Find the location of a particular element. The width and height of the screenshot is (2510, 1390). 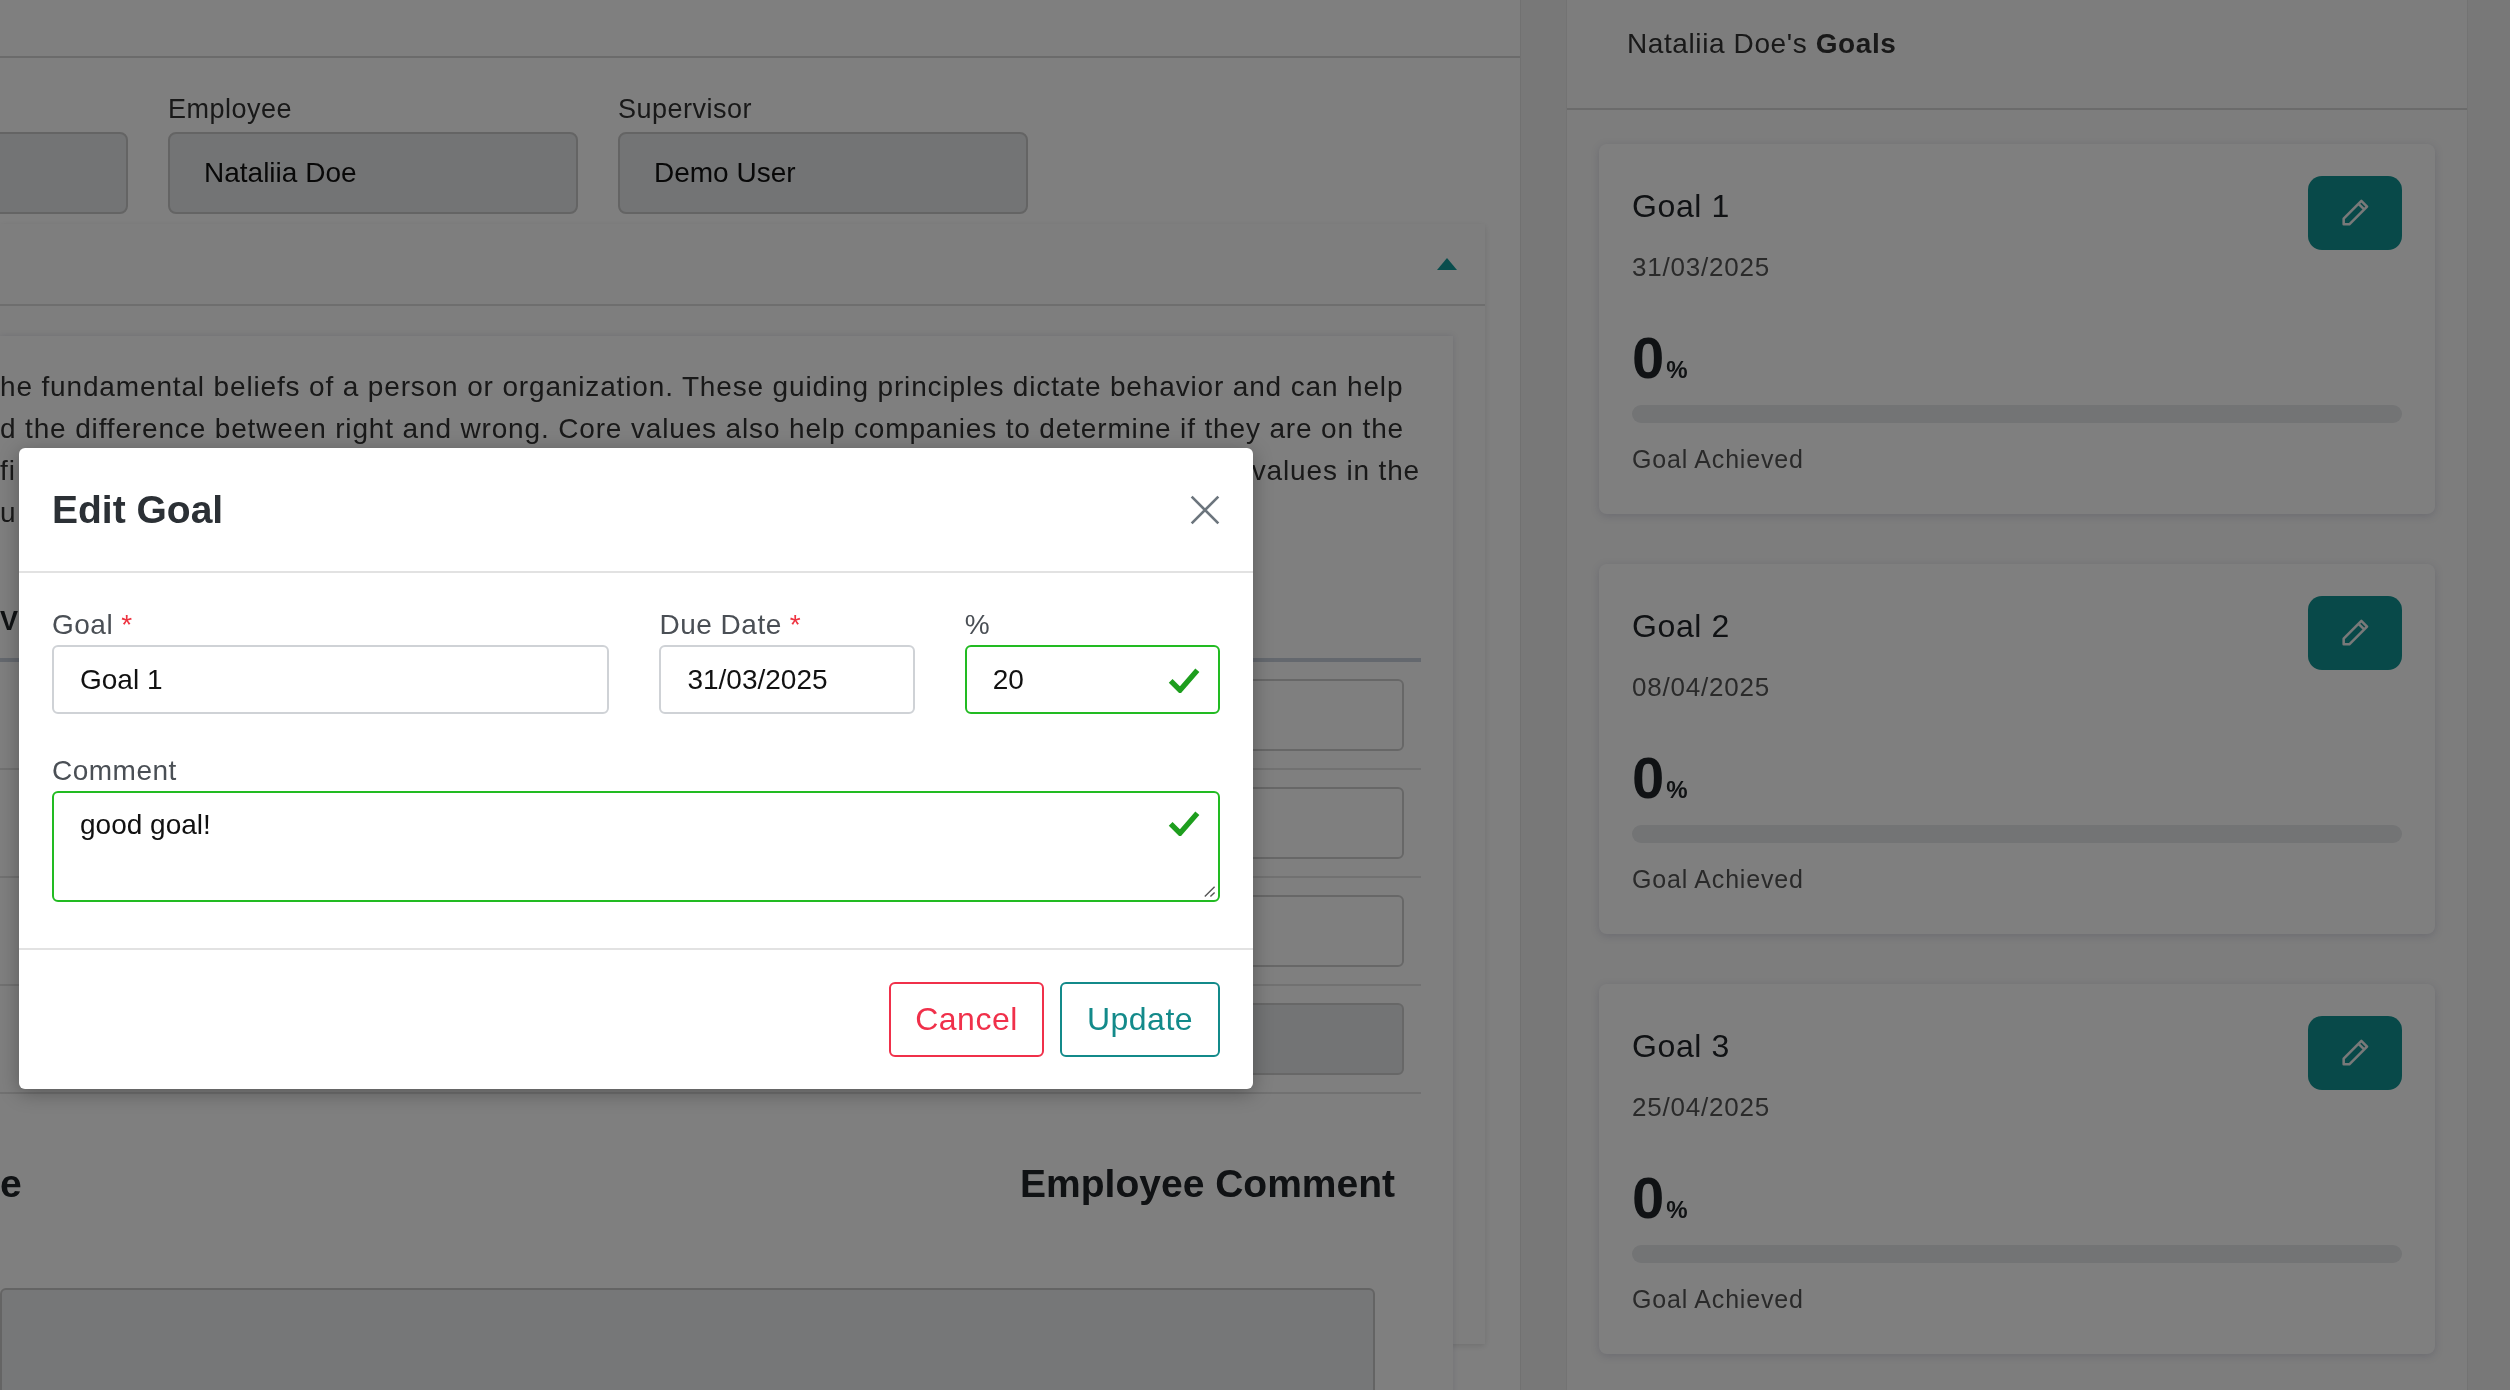

goal-title: Goal 2 is located at coordinates (1681, 626).